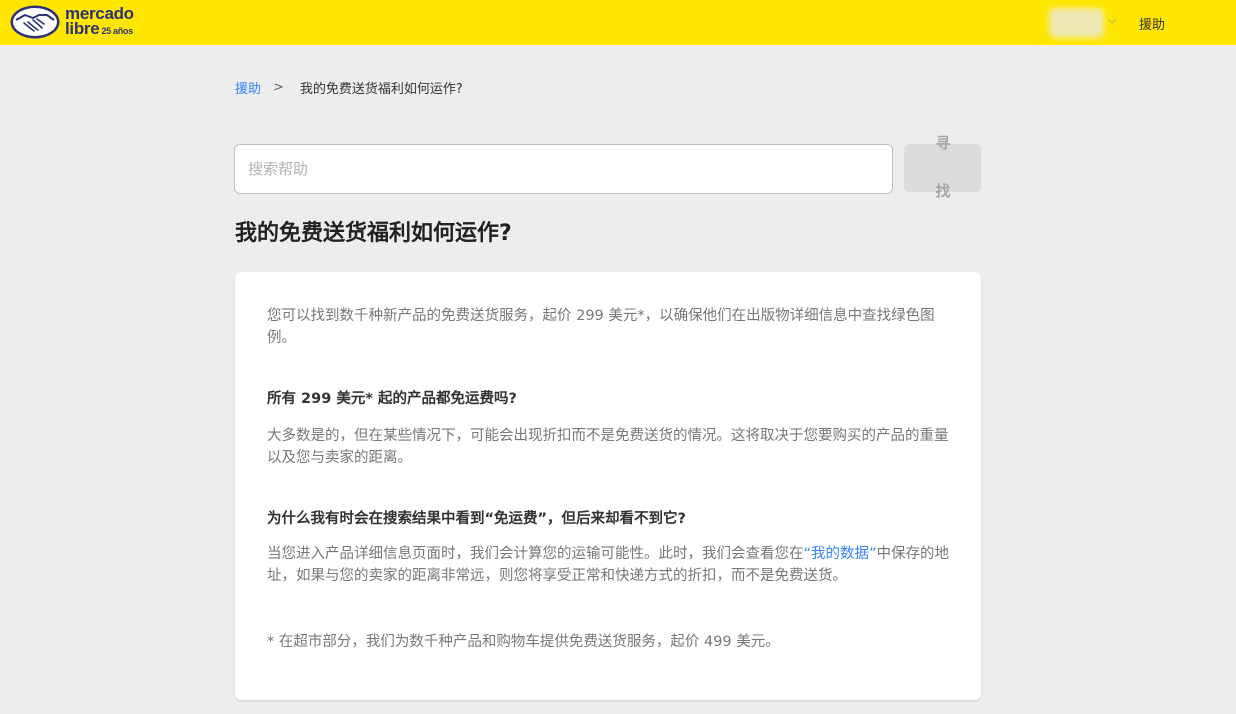 This screenshot has width=1236, height=714. I want to click on avatar, so click(1076, 23).